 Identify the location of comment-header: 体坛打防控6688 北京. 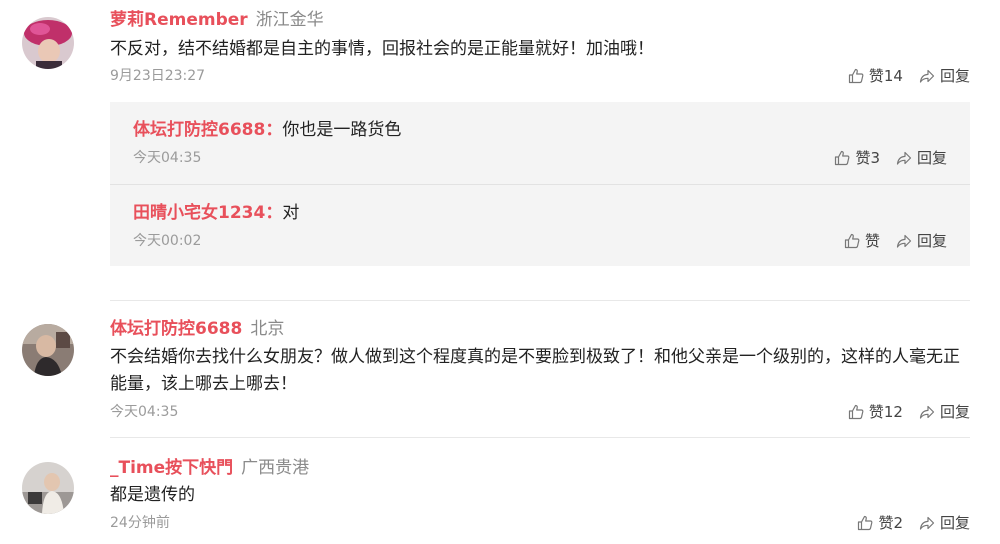
(197, 329).